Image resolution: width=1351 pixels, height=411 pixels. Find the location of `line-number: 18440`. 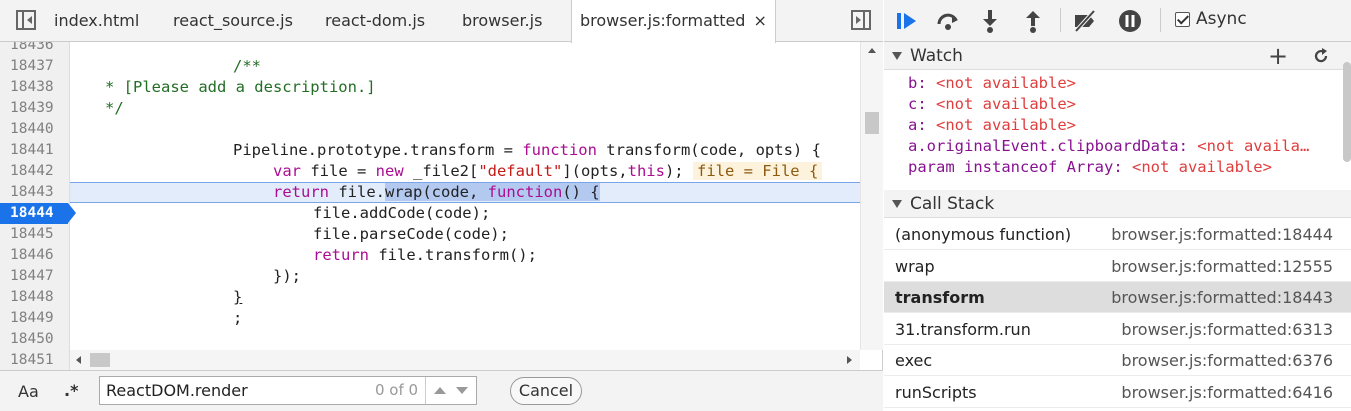

line-number: 18440 is located at coordinates (35, 129).